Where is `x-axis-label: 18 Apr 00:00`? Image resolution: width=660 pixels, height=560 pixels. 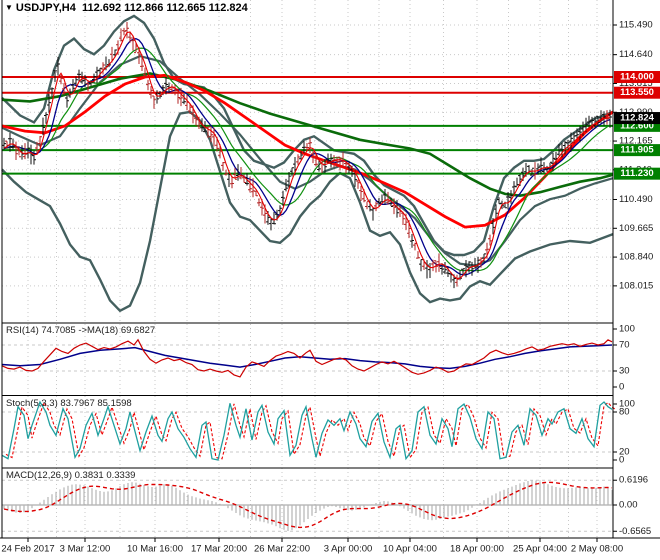
x-axis-label: 18 Apr 00:00 is located at coordinates (477, 549).